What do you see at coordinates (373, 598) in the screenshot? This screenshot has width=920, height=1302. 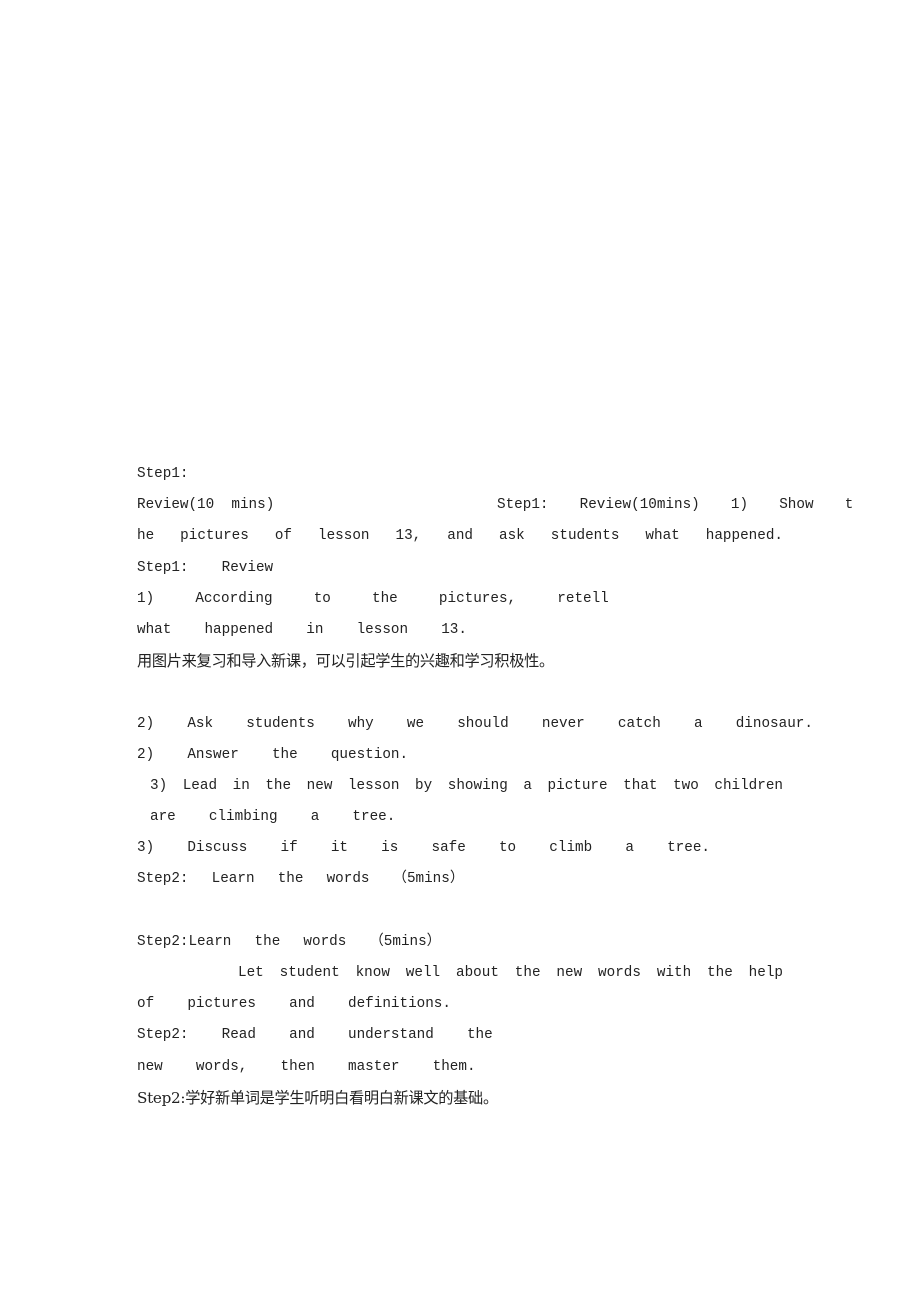 I see `text-line-according-retell: 1) According to the pictures, retell` at bounding box center [373, 598].